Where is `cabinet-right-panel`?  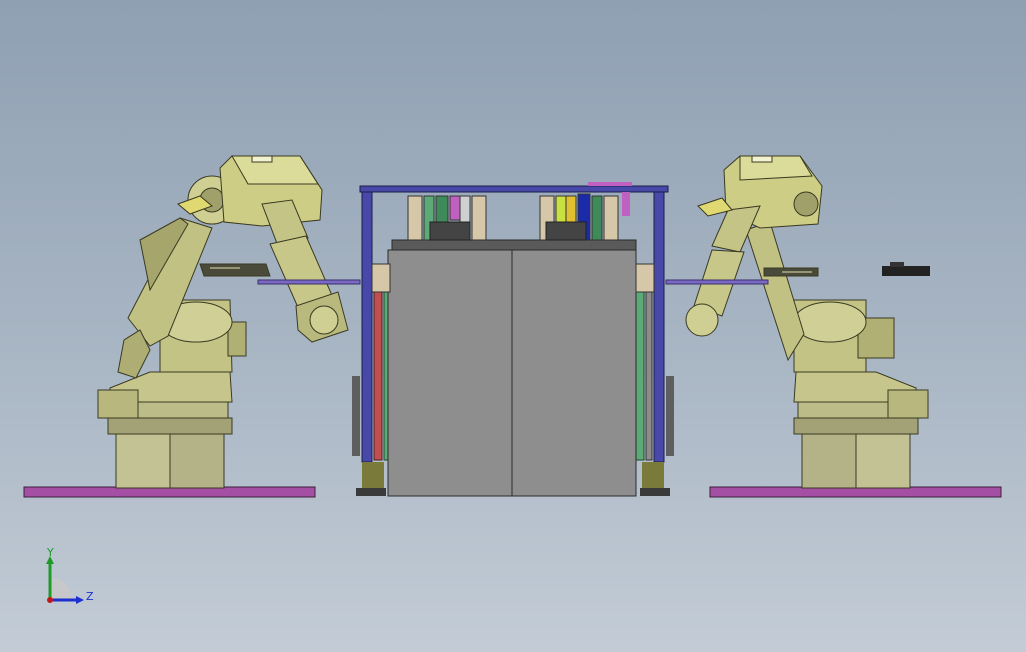
cabinet-right-panel is located at coordinates (574, 373).